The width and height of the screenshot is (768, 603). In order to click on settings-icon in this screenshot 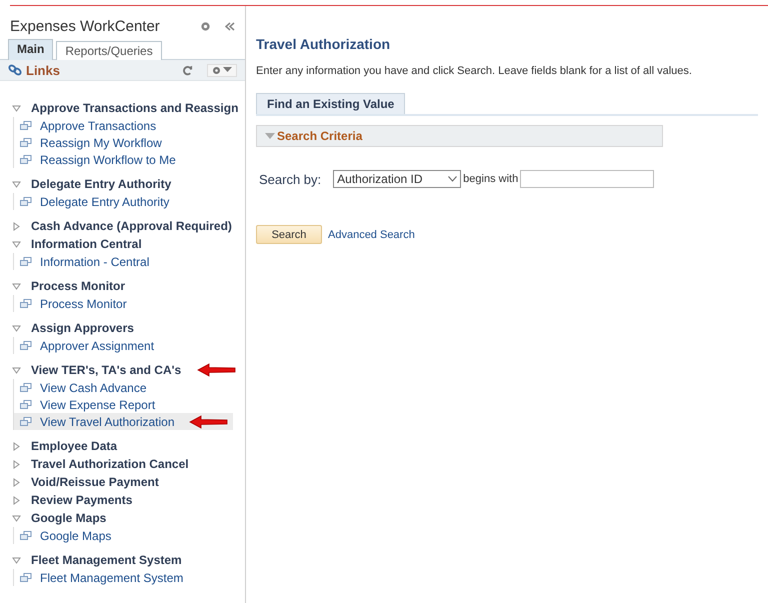, I will do `click(205, 26)`.